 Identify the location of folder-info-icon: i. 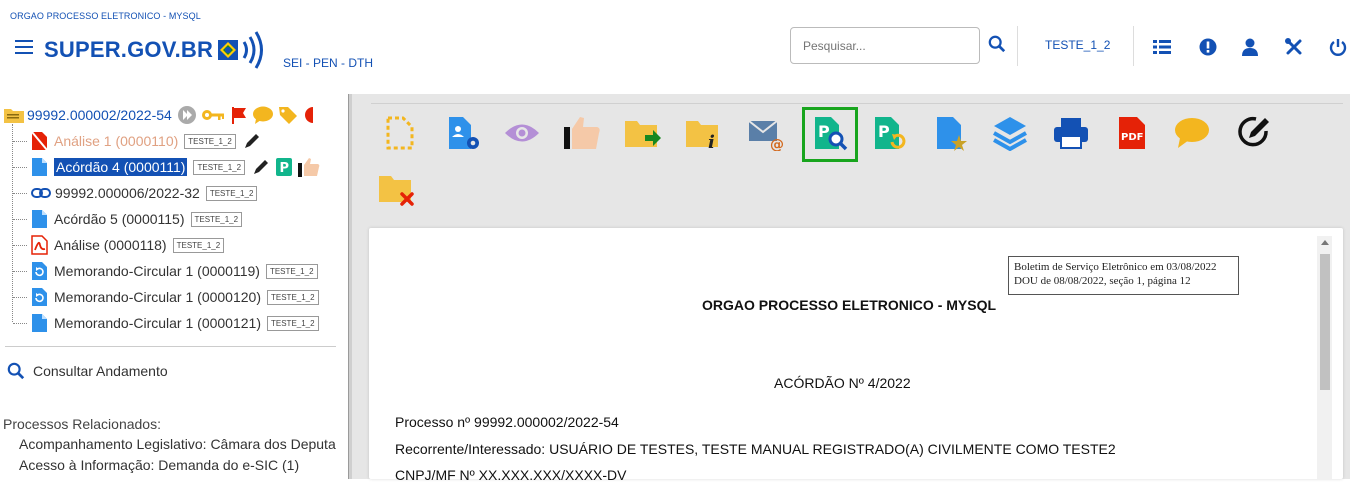
(704, 133).